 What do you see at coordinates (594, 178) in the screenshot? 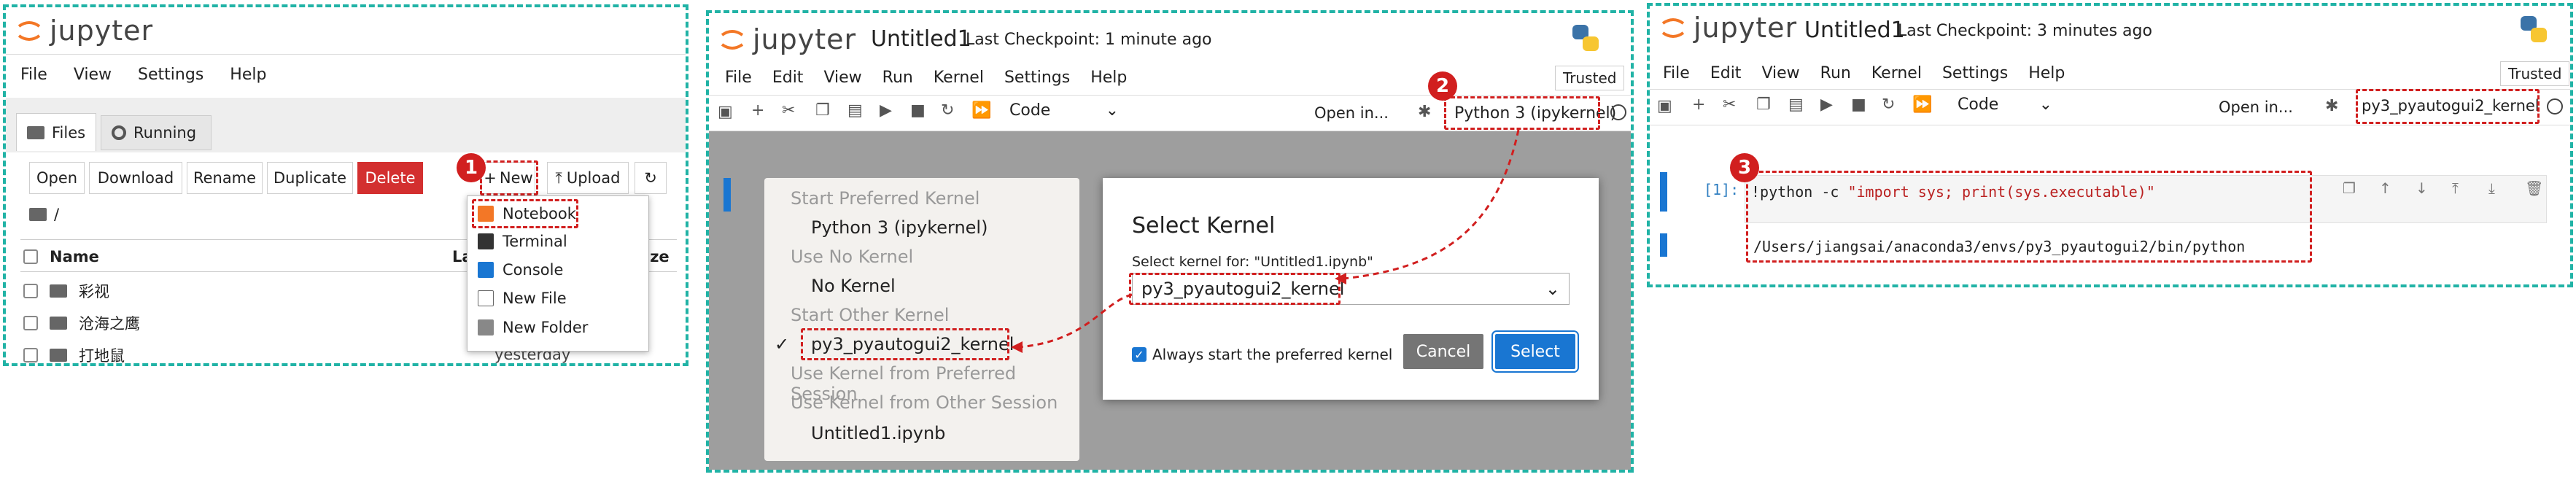
I see `upload-button-label: Upload` at bounding box center [594, 178].